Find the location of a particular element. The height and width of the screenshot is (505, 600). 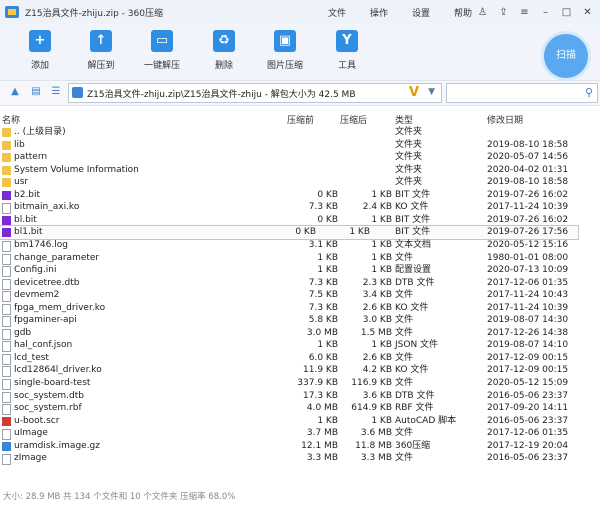

search-input: ⚲ is located at coordinates (522, 93).